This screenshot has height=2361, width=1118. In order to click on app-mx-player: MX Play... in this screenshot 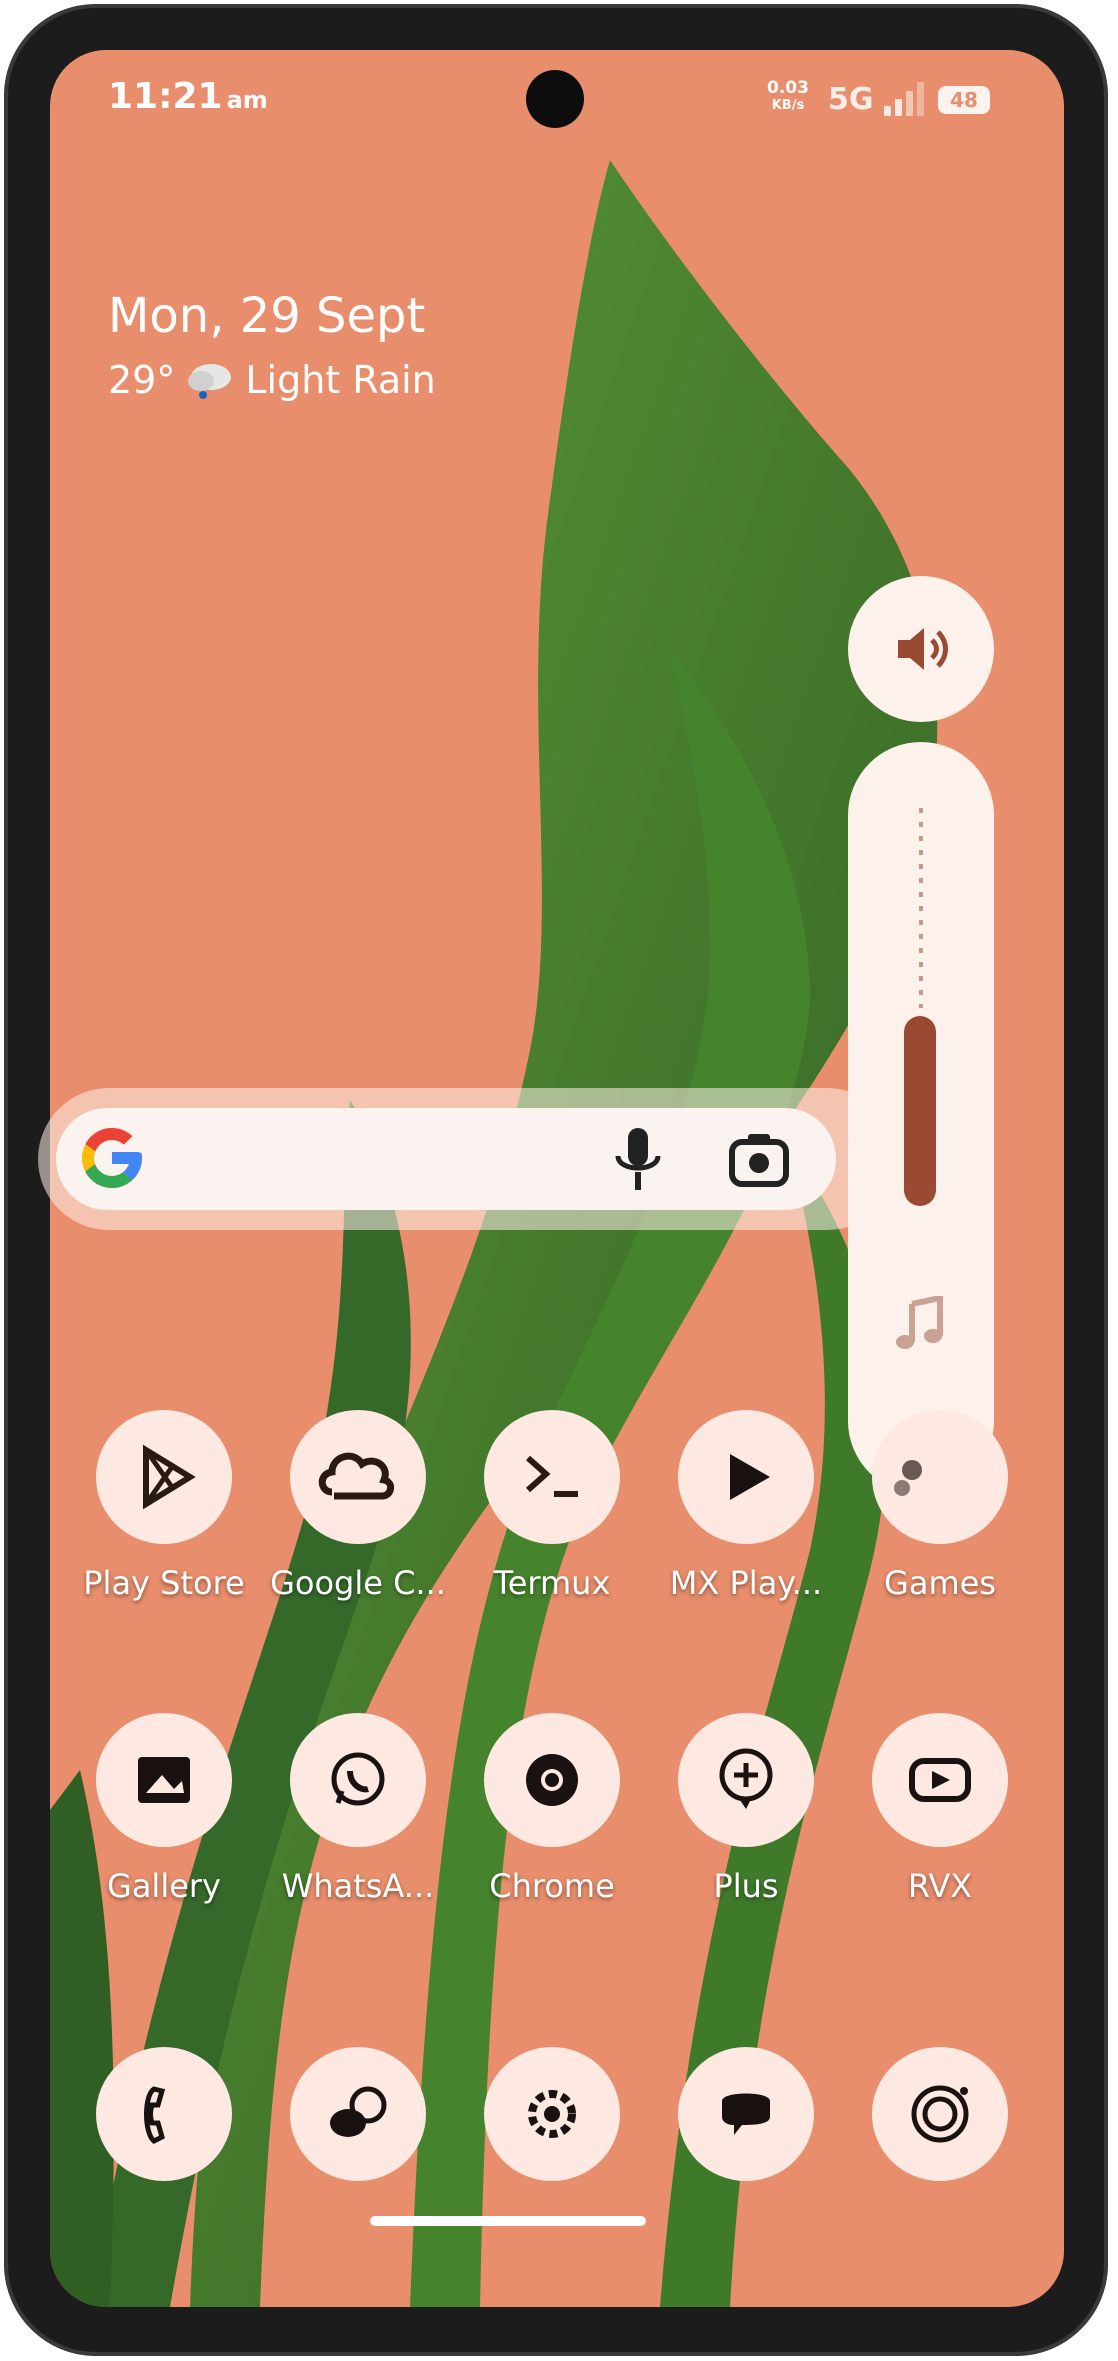, I will do `click(746, 1506)`.